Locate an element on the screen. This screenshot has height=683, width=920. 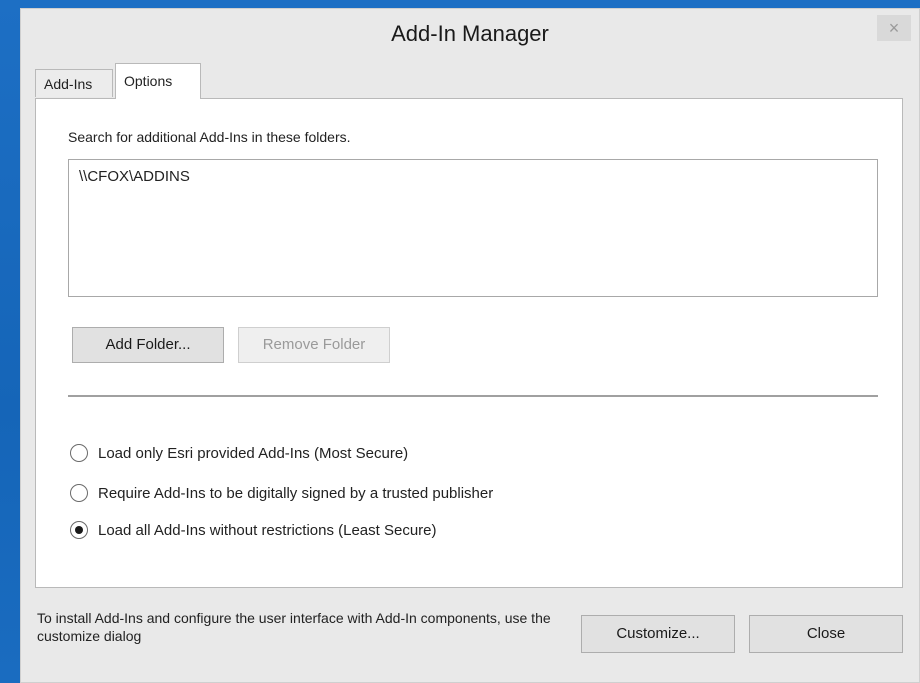
remove-folder-button: Remove Folder is located at coordinates (314, 345).